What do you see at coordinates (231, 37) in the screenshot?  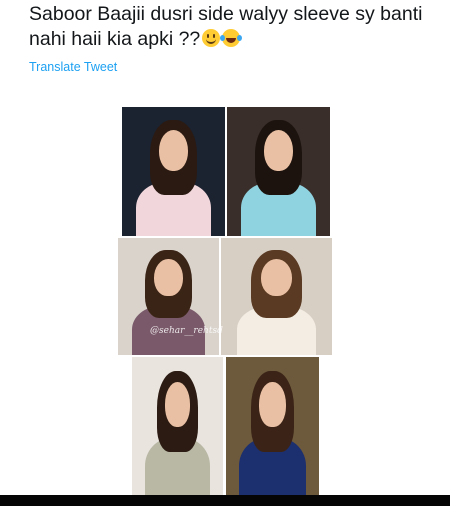 I see `face-with-tears-of-joy-icon` at bounding box center [231, 37].